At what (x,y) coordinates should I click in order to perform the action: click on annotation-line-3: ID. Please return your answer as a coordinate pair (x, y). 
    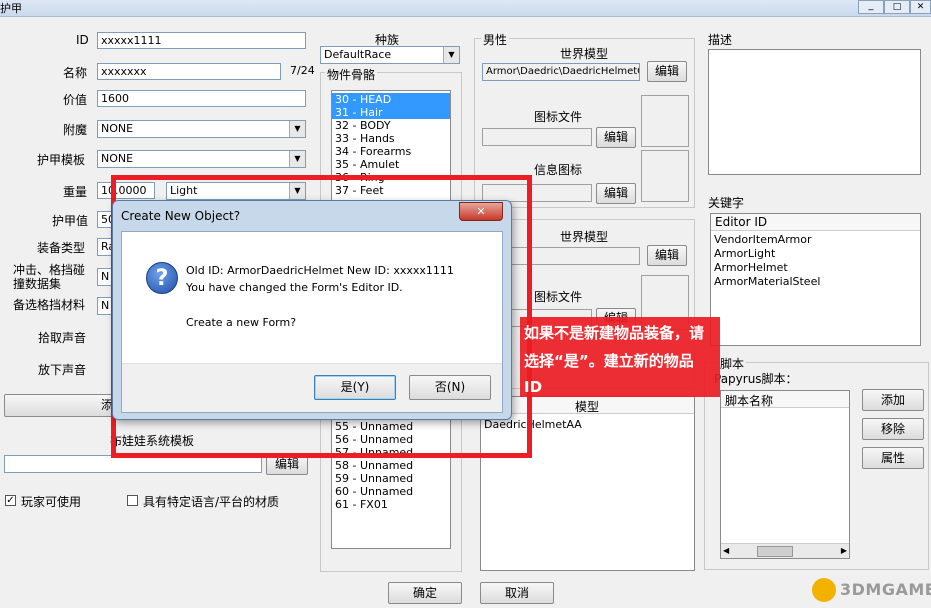
    Looking at the image, I should click on (533, 387).